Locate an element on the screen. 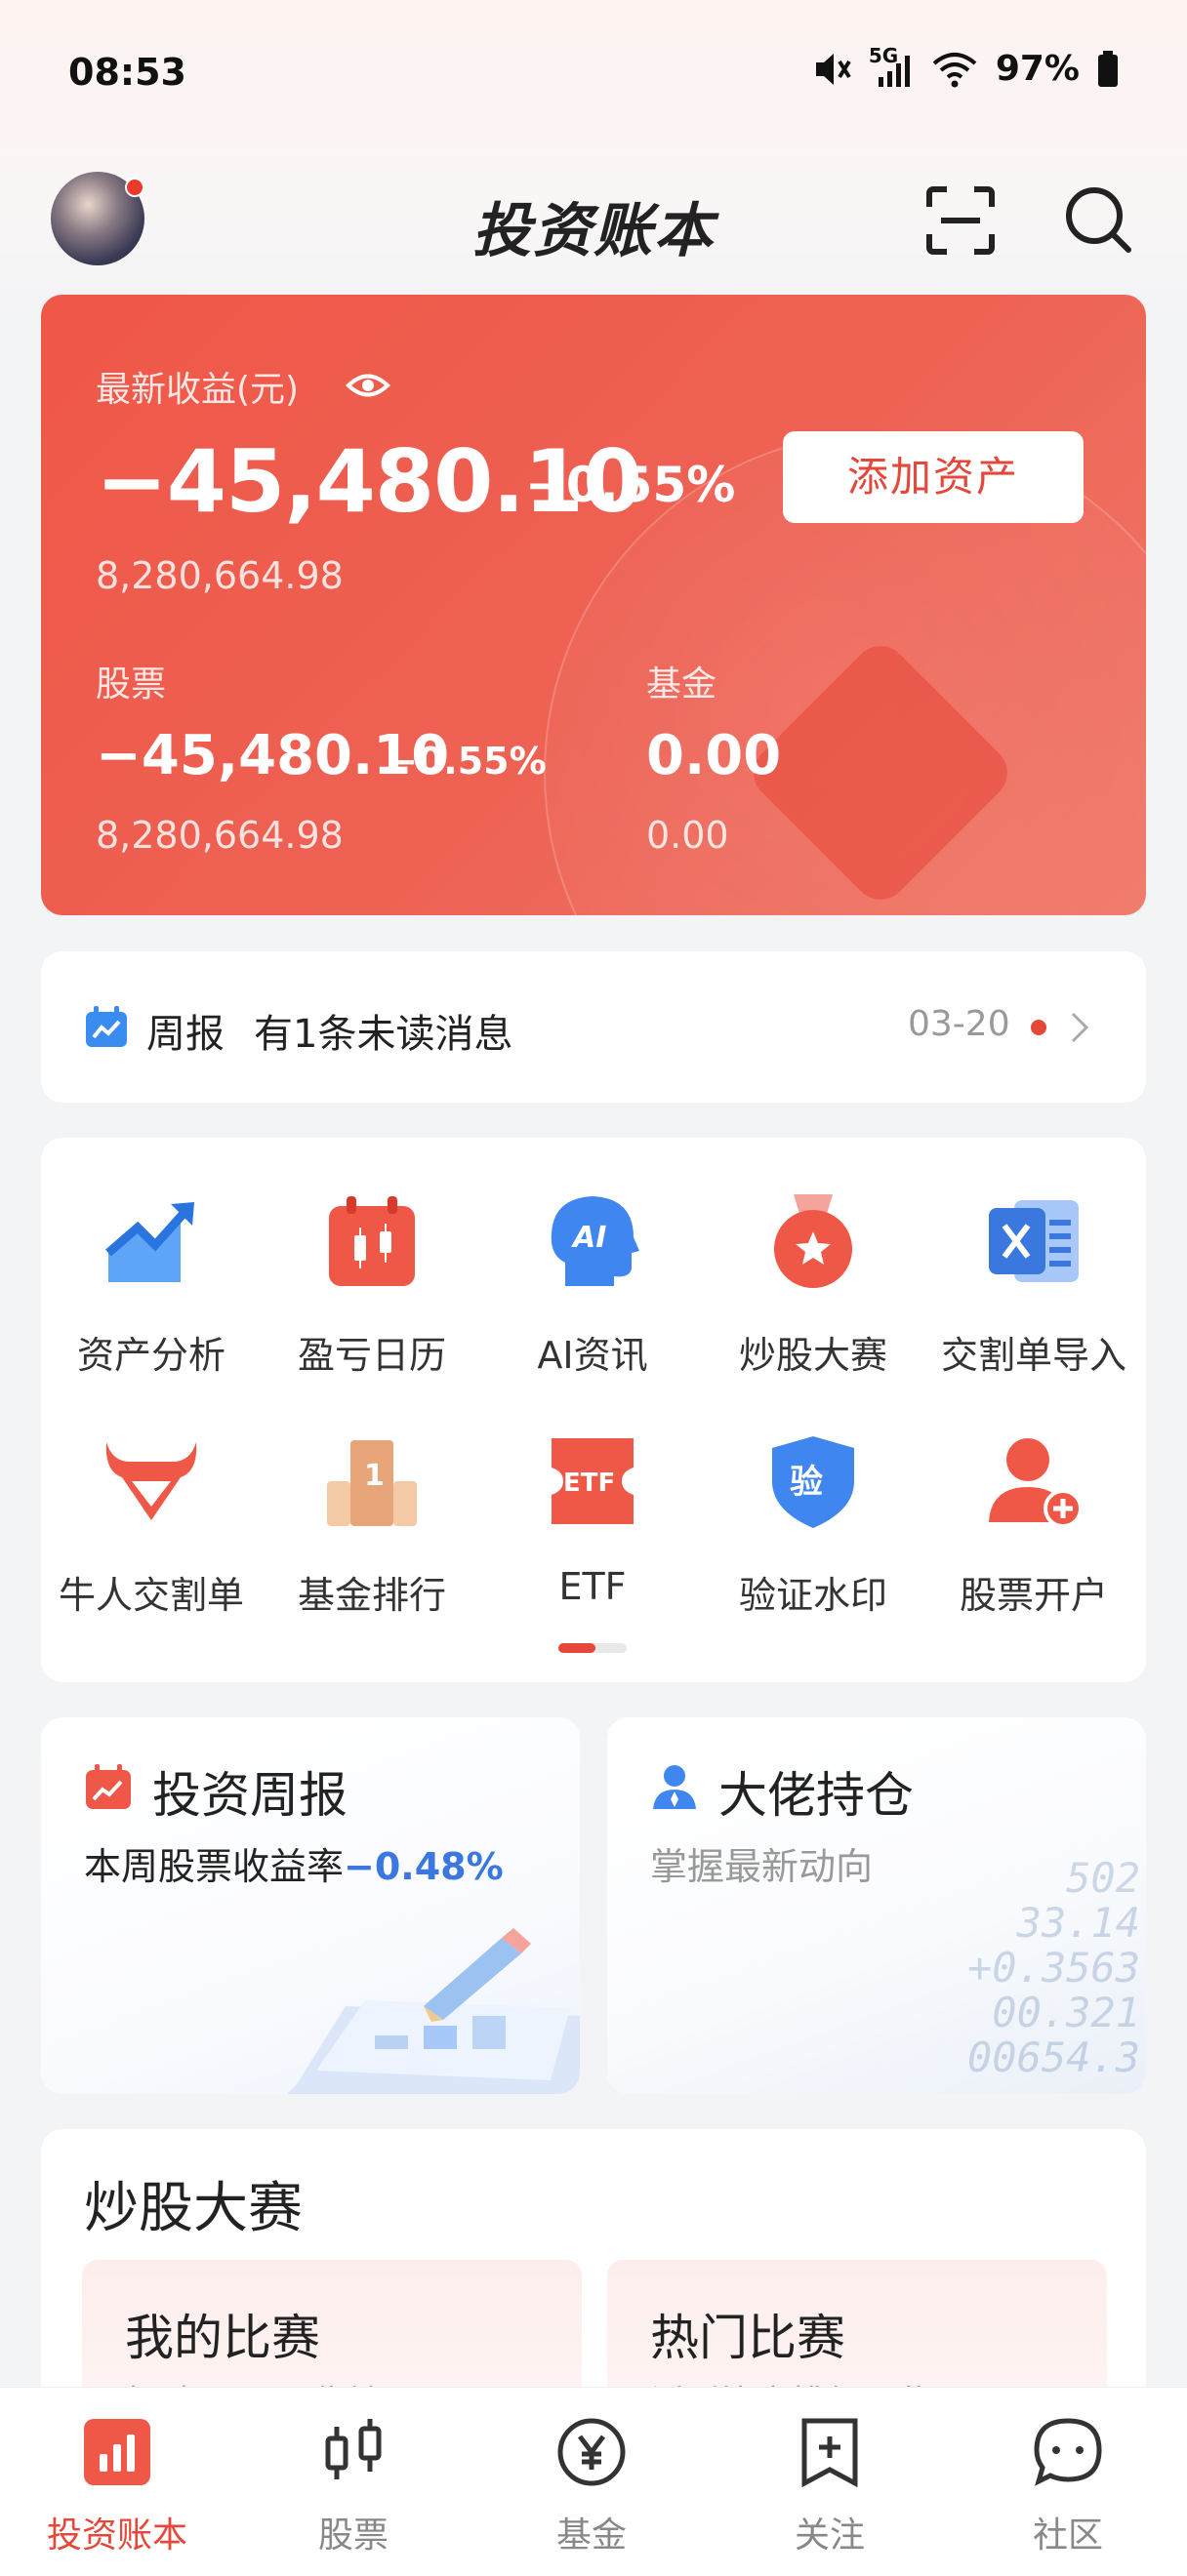  eye-icon is located at coordinates (368, 385).